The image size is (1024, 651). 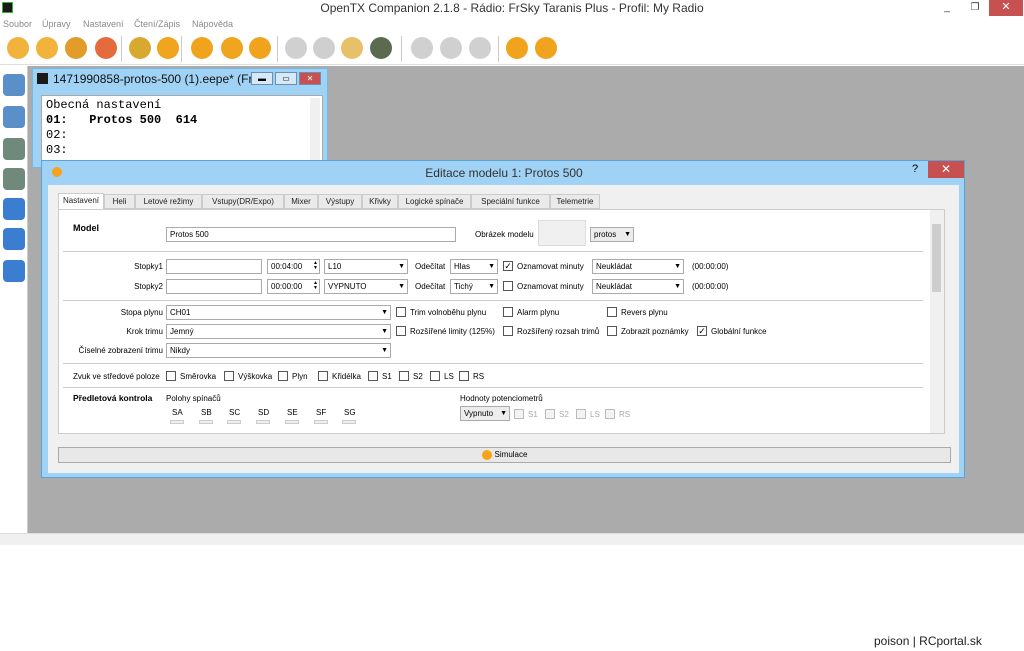 I want to click on copy-icon, so click(x=451, y=48).